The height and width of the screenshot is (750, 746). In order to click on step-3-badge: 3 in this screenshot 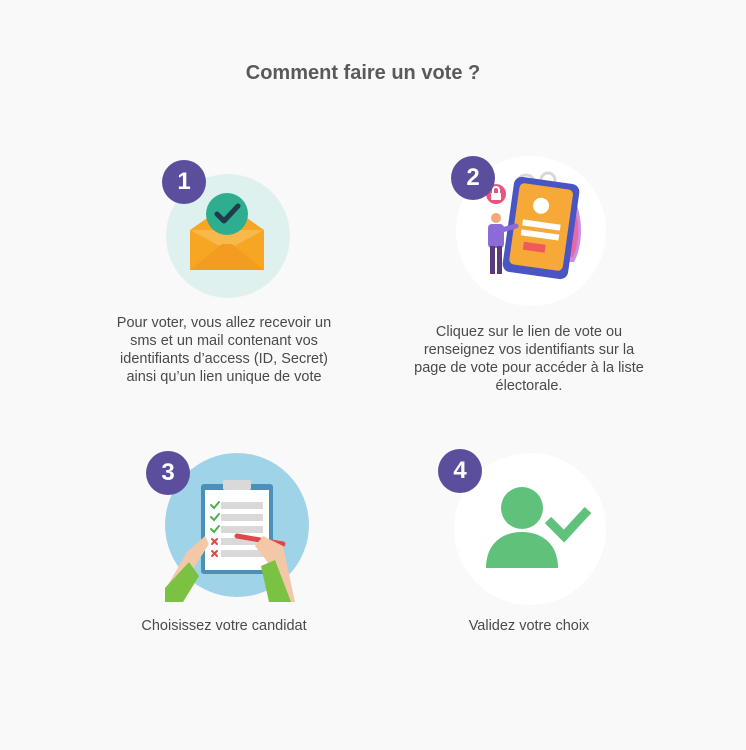, I will do `click(168, 473)`.